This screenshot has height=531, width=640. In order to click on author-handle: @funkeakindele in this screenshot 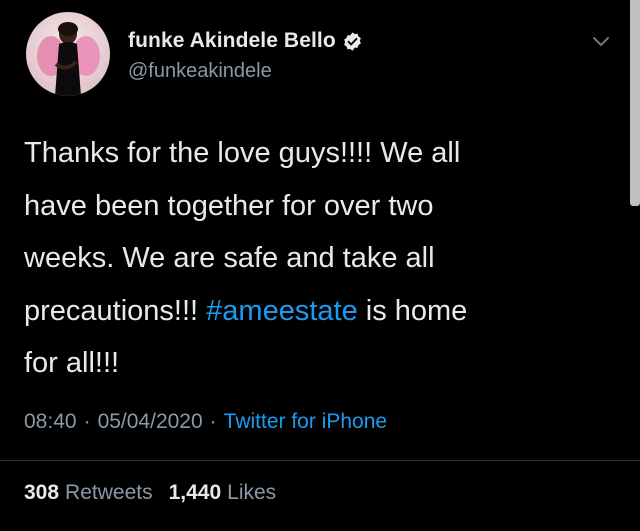, I will do `click(200, 71)`.